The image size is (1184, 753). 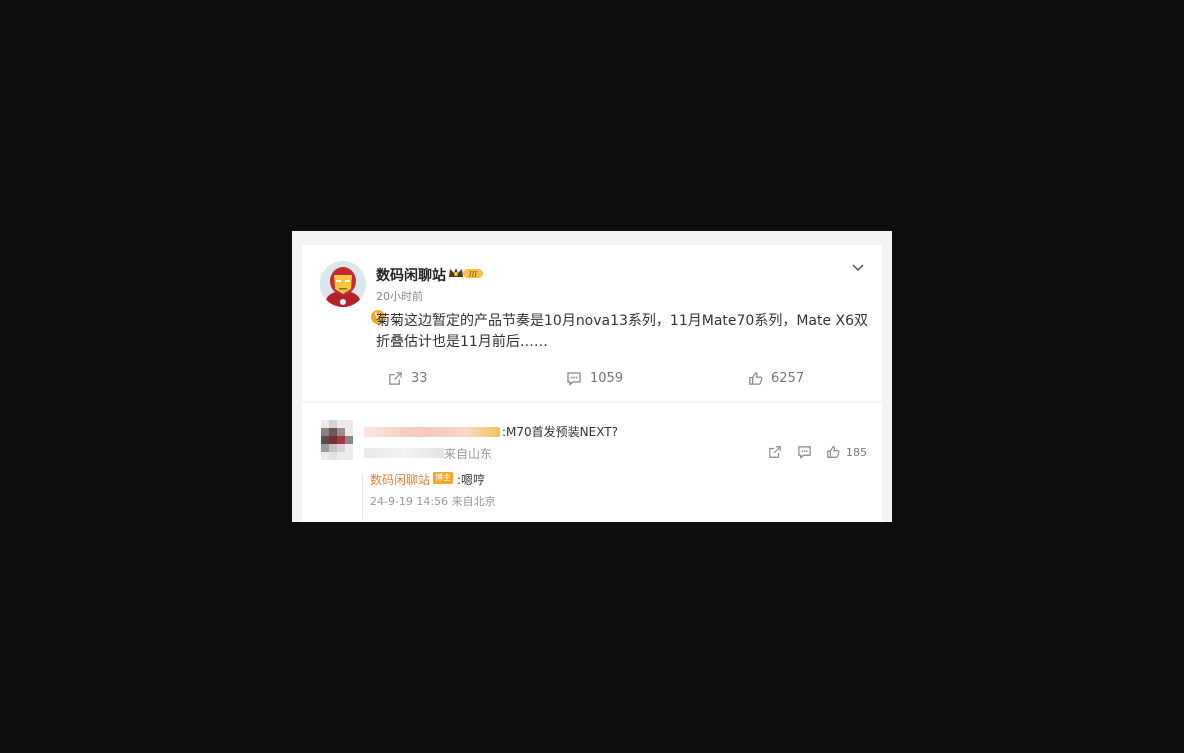 I want to click on svg-text: III, so click(x=473, y=275).